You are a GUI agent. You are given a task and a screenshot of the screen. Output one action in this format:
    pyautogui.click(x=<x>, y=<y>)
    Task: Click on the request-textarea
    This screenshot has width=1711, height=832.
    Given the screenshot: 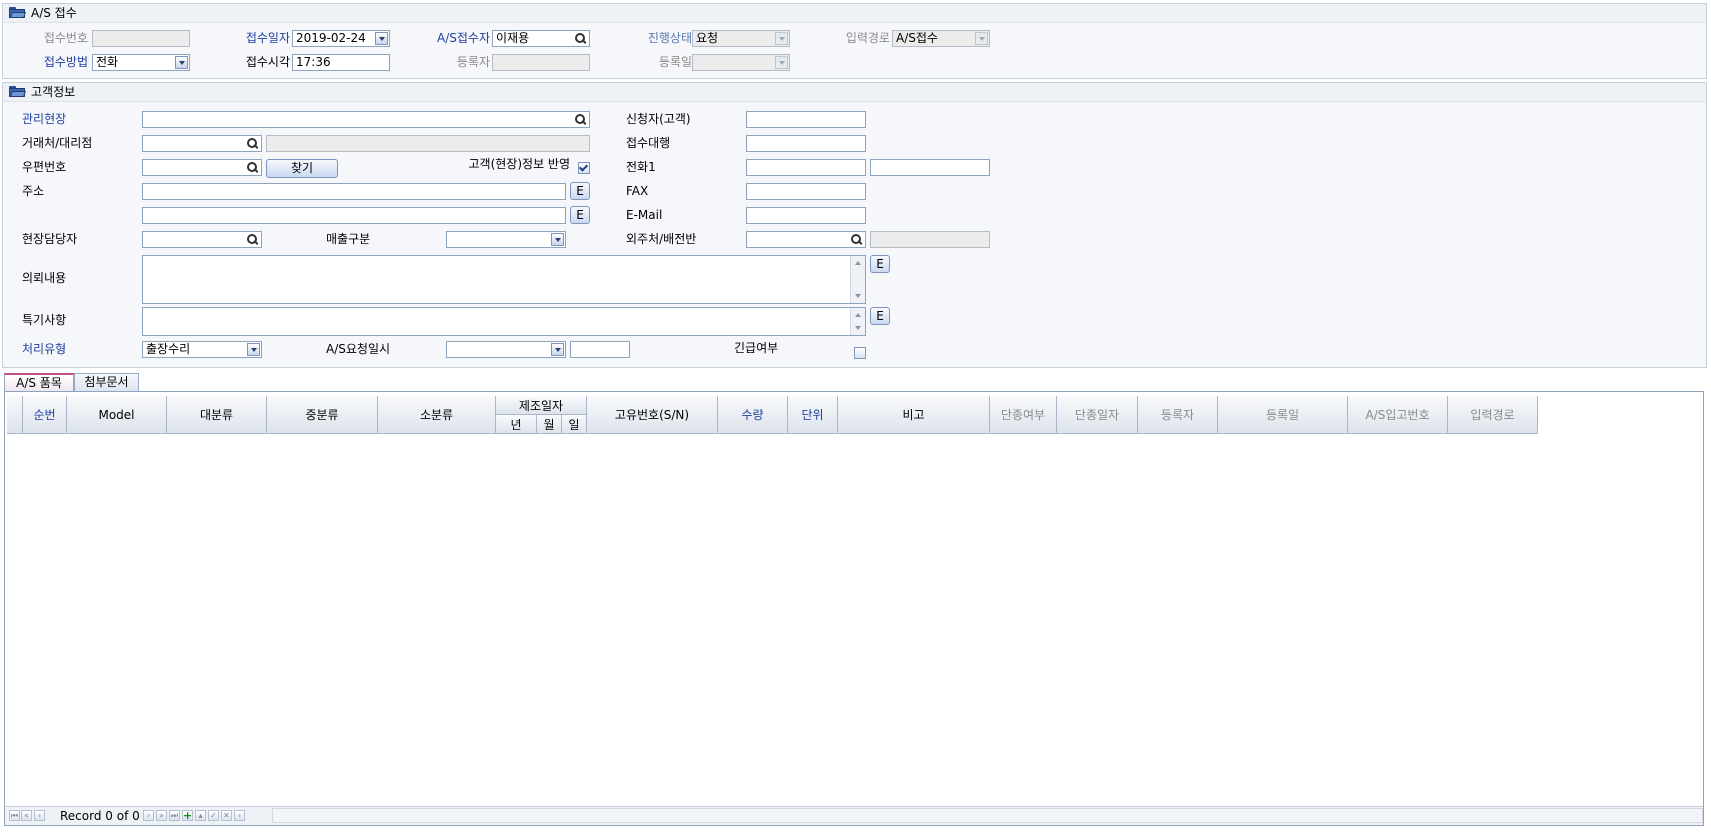 What is the action you would take?
    pyautogui.click(x=504, y=279)
    